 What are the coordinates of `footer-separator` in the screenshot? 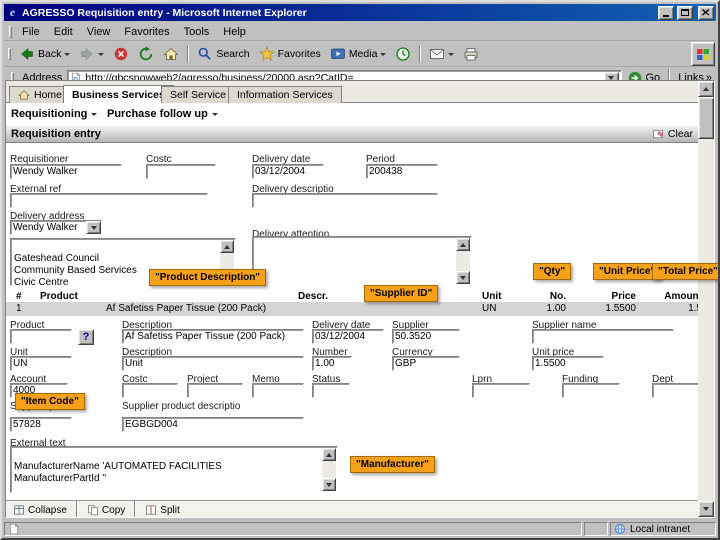 It's located at (135, 509).